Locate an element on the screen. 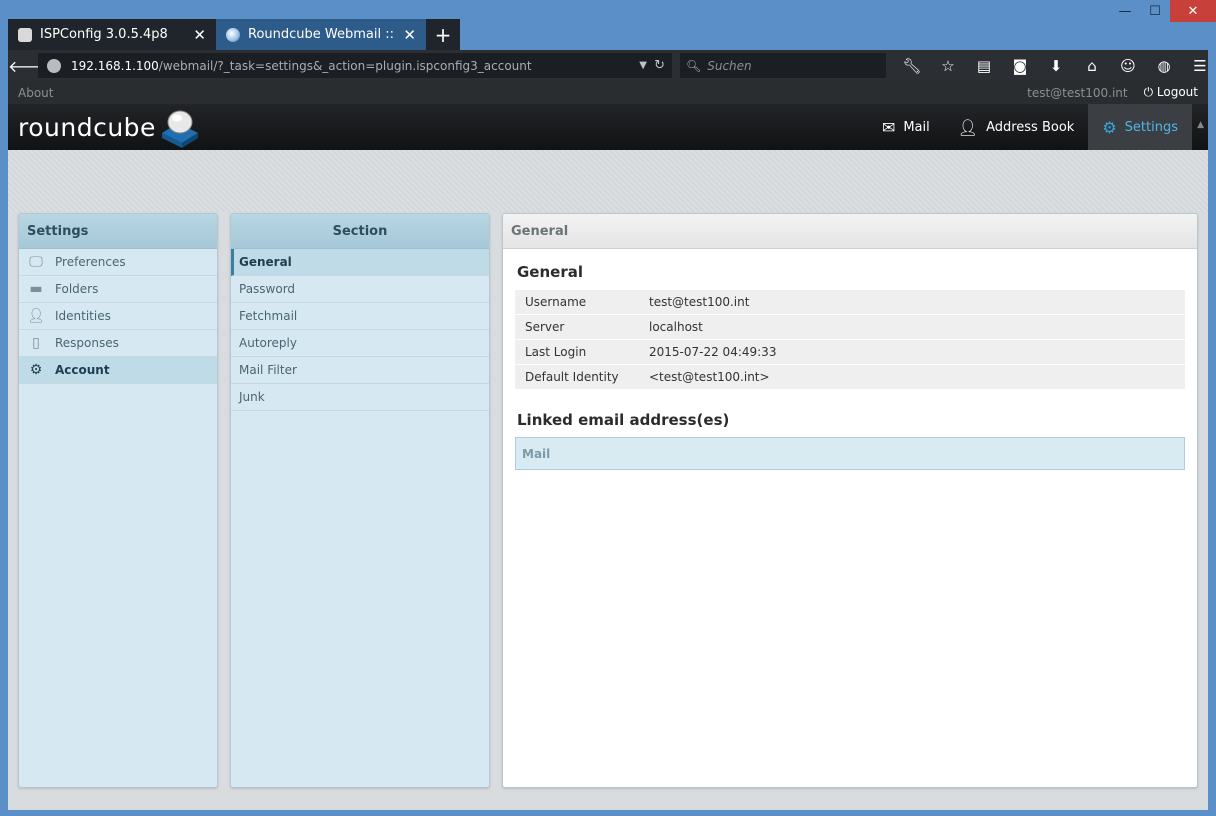  search-input: 🔍︎ Suchen is located at coordinates (783, 65).